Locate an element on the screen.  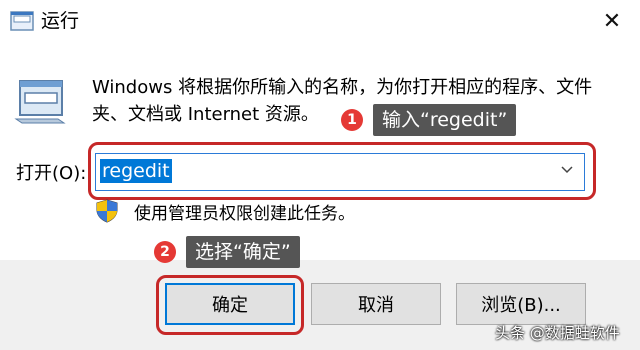
annotation-callout-2: 2 选择“确定” is located at coordinates (227, 252).